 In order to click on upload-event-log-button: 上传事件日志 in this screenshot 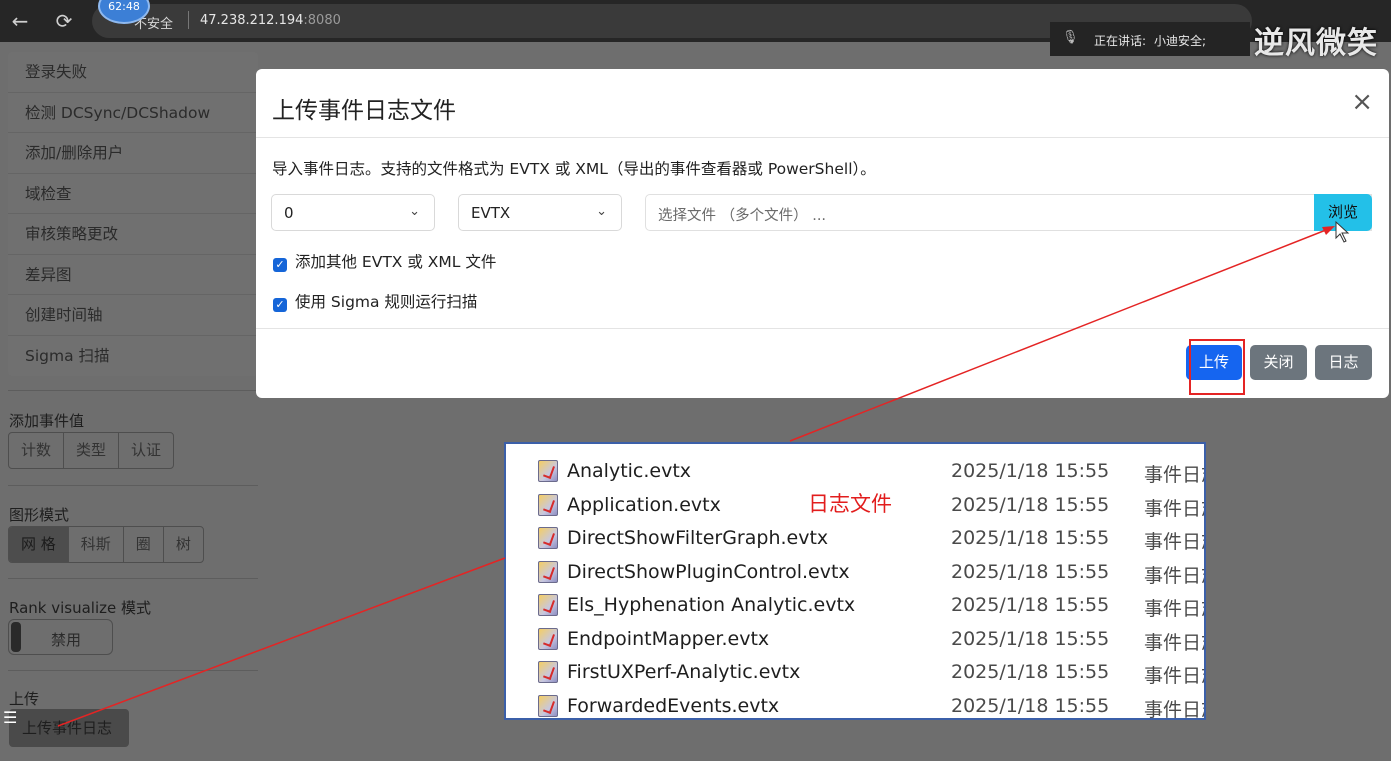, I will do `click(69, 728)`.